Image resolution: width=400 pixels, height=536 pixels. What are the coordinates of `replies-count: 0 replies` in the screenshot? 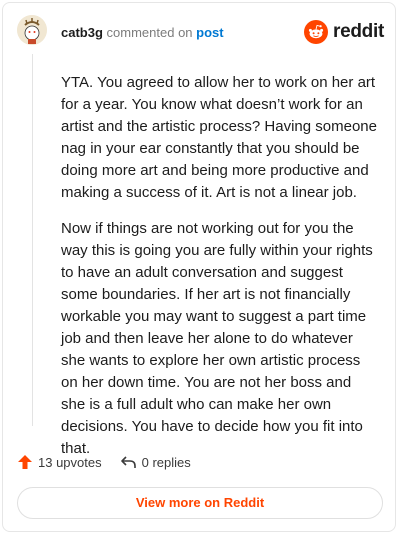 It's located at (166, 462).